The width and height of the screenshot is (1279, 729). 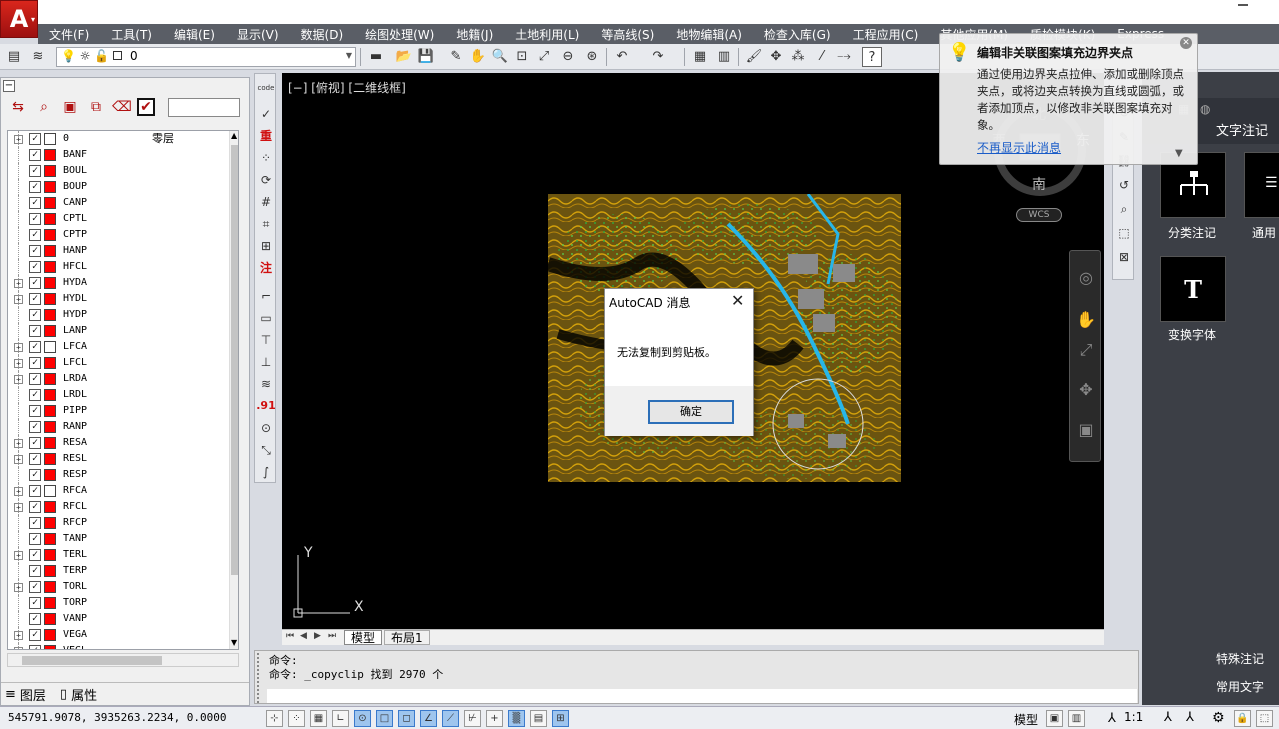 What do you see at coordinates (318, 718) in the screenshot?
I see `grid-icon: ▦` at bounding box center [318, 718].